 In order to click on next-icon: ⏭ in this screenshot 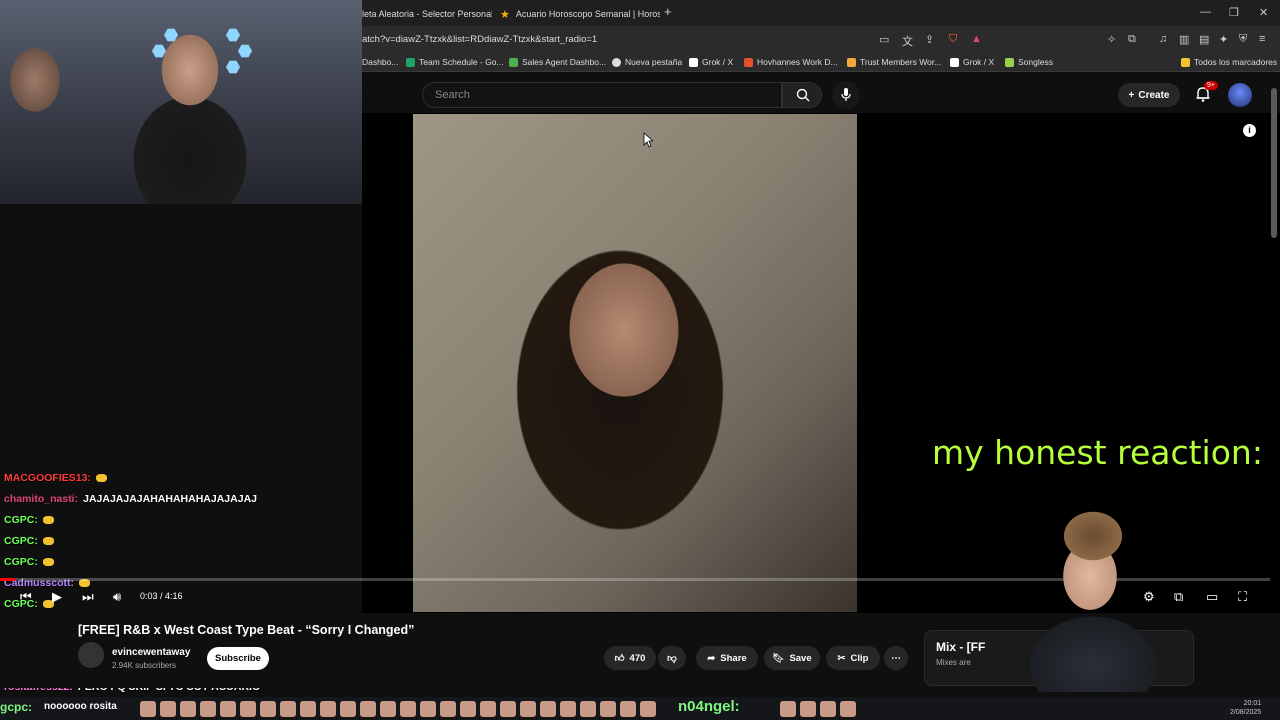, I will do `click(88, 597)`.